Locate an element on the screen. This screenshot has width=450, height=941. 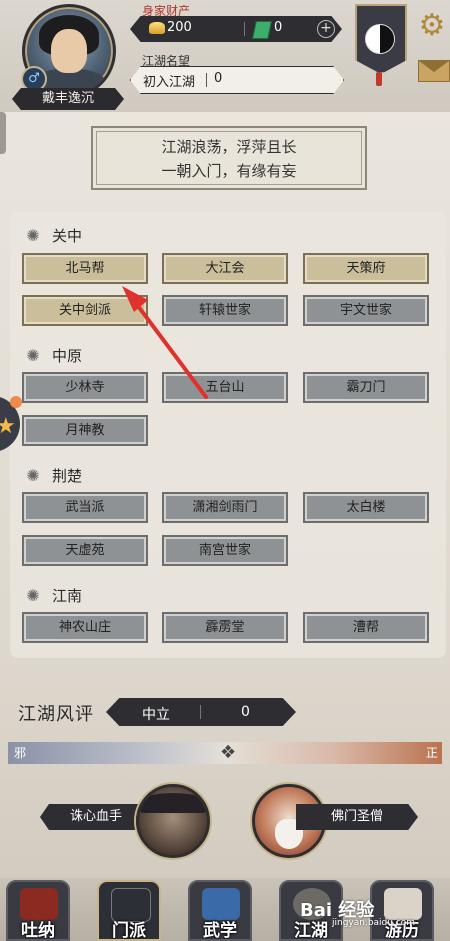
evil-npc-portrait is located at coordinates (173, 821).